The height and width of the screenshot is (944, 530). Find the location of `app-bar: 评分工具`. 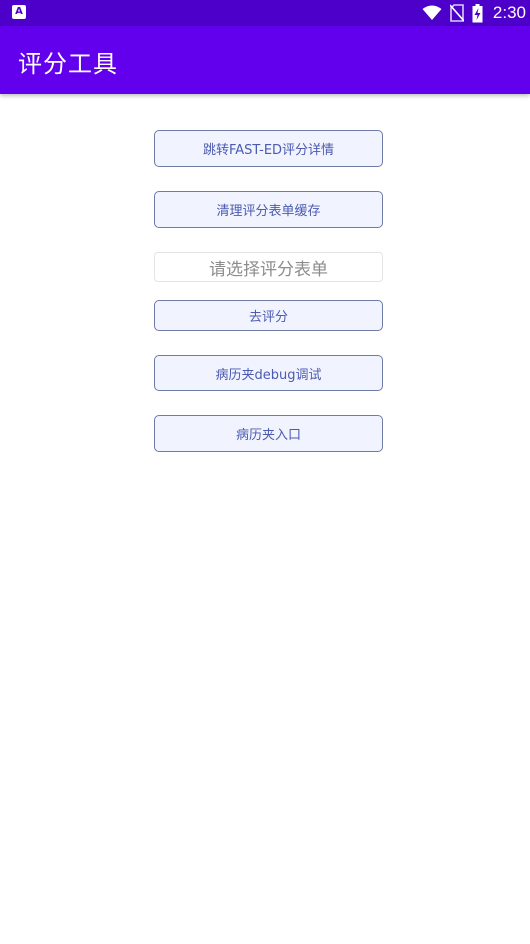

app-bar: 评分工具 is located at coordinates (265, 60).